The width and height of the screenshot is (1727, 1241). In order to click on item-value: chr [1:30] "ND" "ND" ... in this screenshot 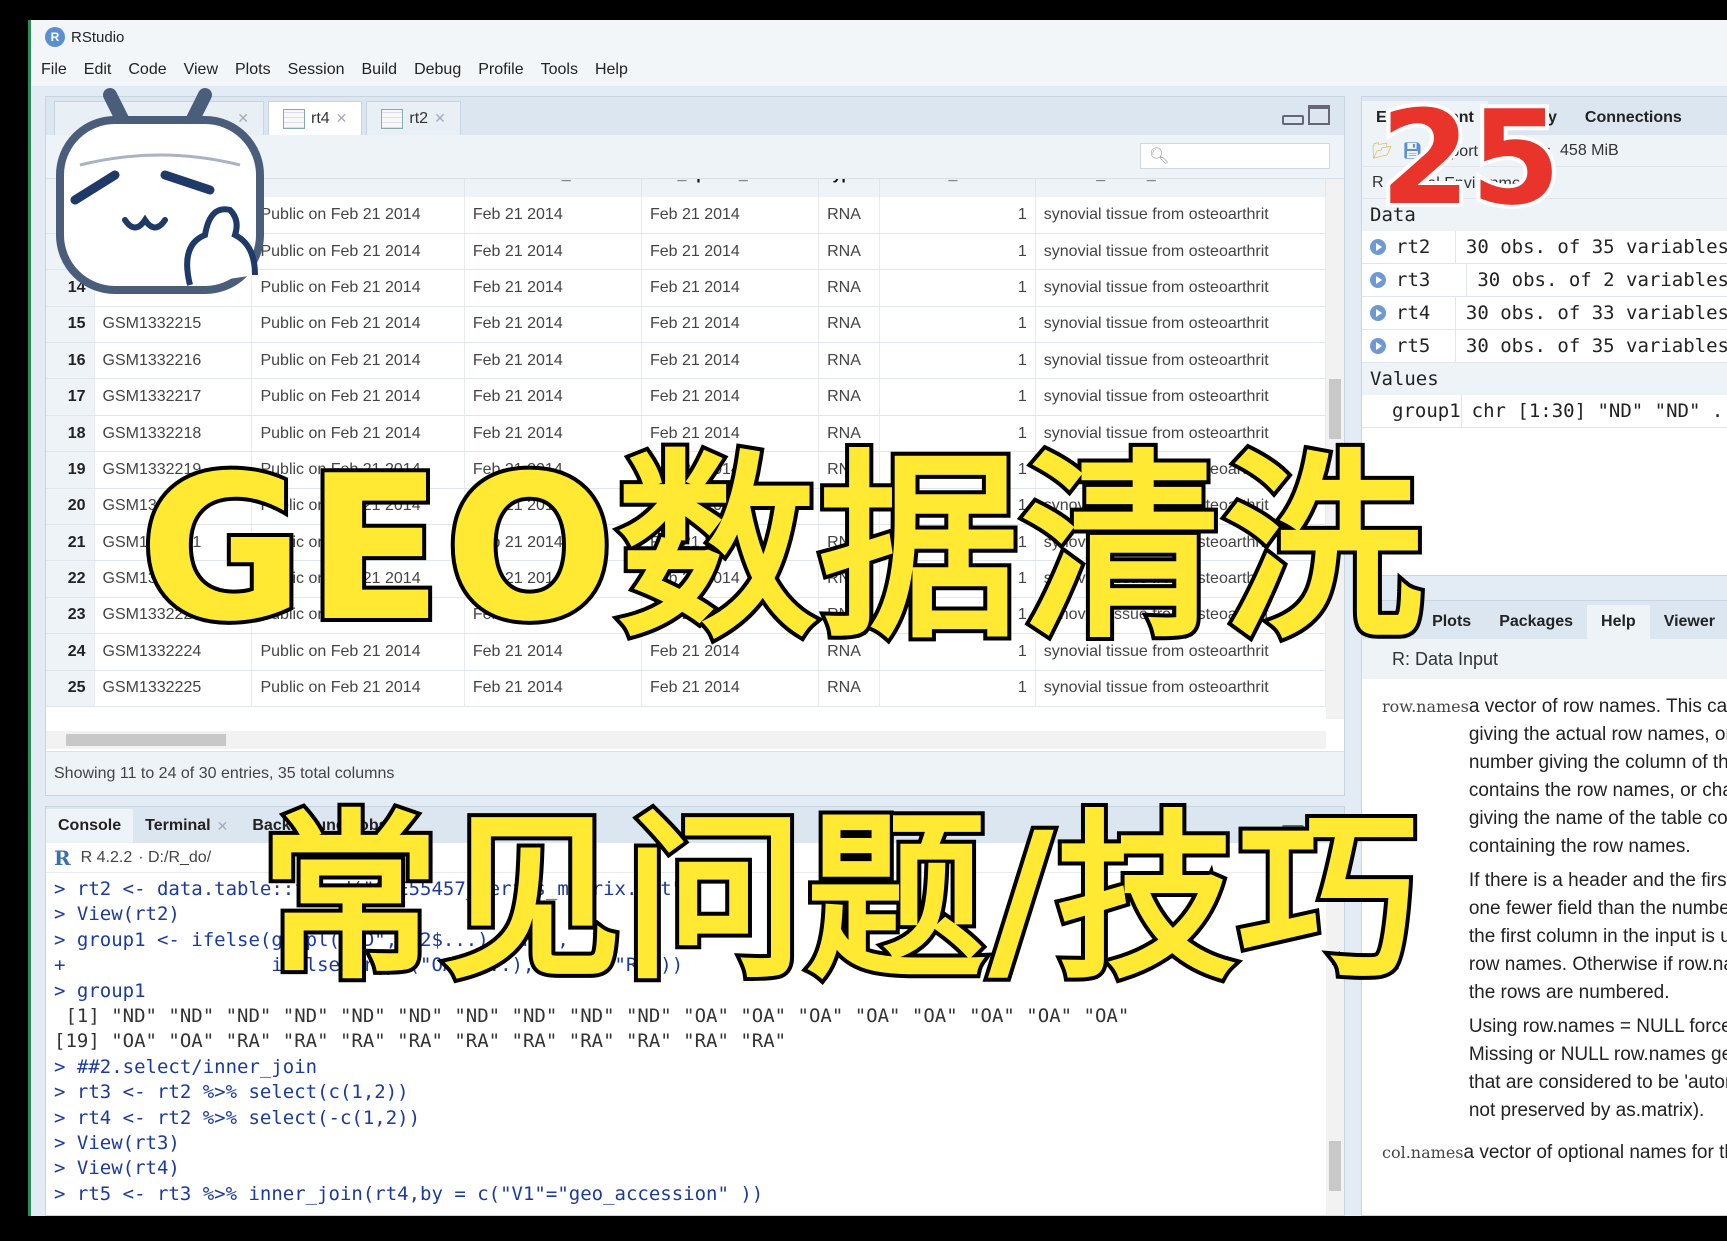, I will do `click(1599, 411)`.